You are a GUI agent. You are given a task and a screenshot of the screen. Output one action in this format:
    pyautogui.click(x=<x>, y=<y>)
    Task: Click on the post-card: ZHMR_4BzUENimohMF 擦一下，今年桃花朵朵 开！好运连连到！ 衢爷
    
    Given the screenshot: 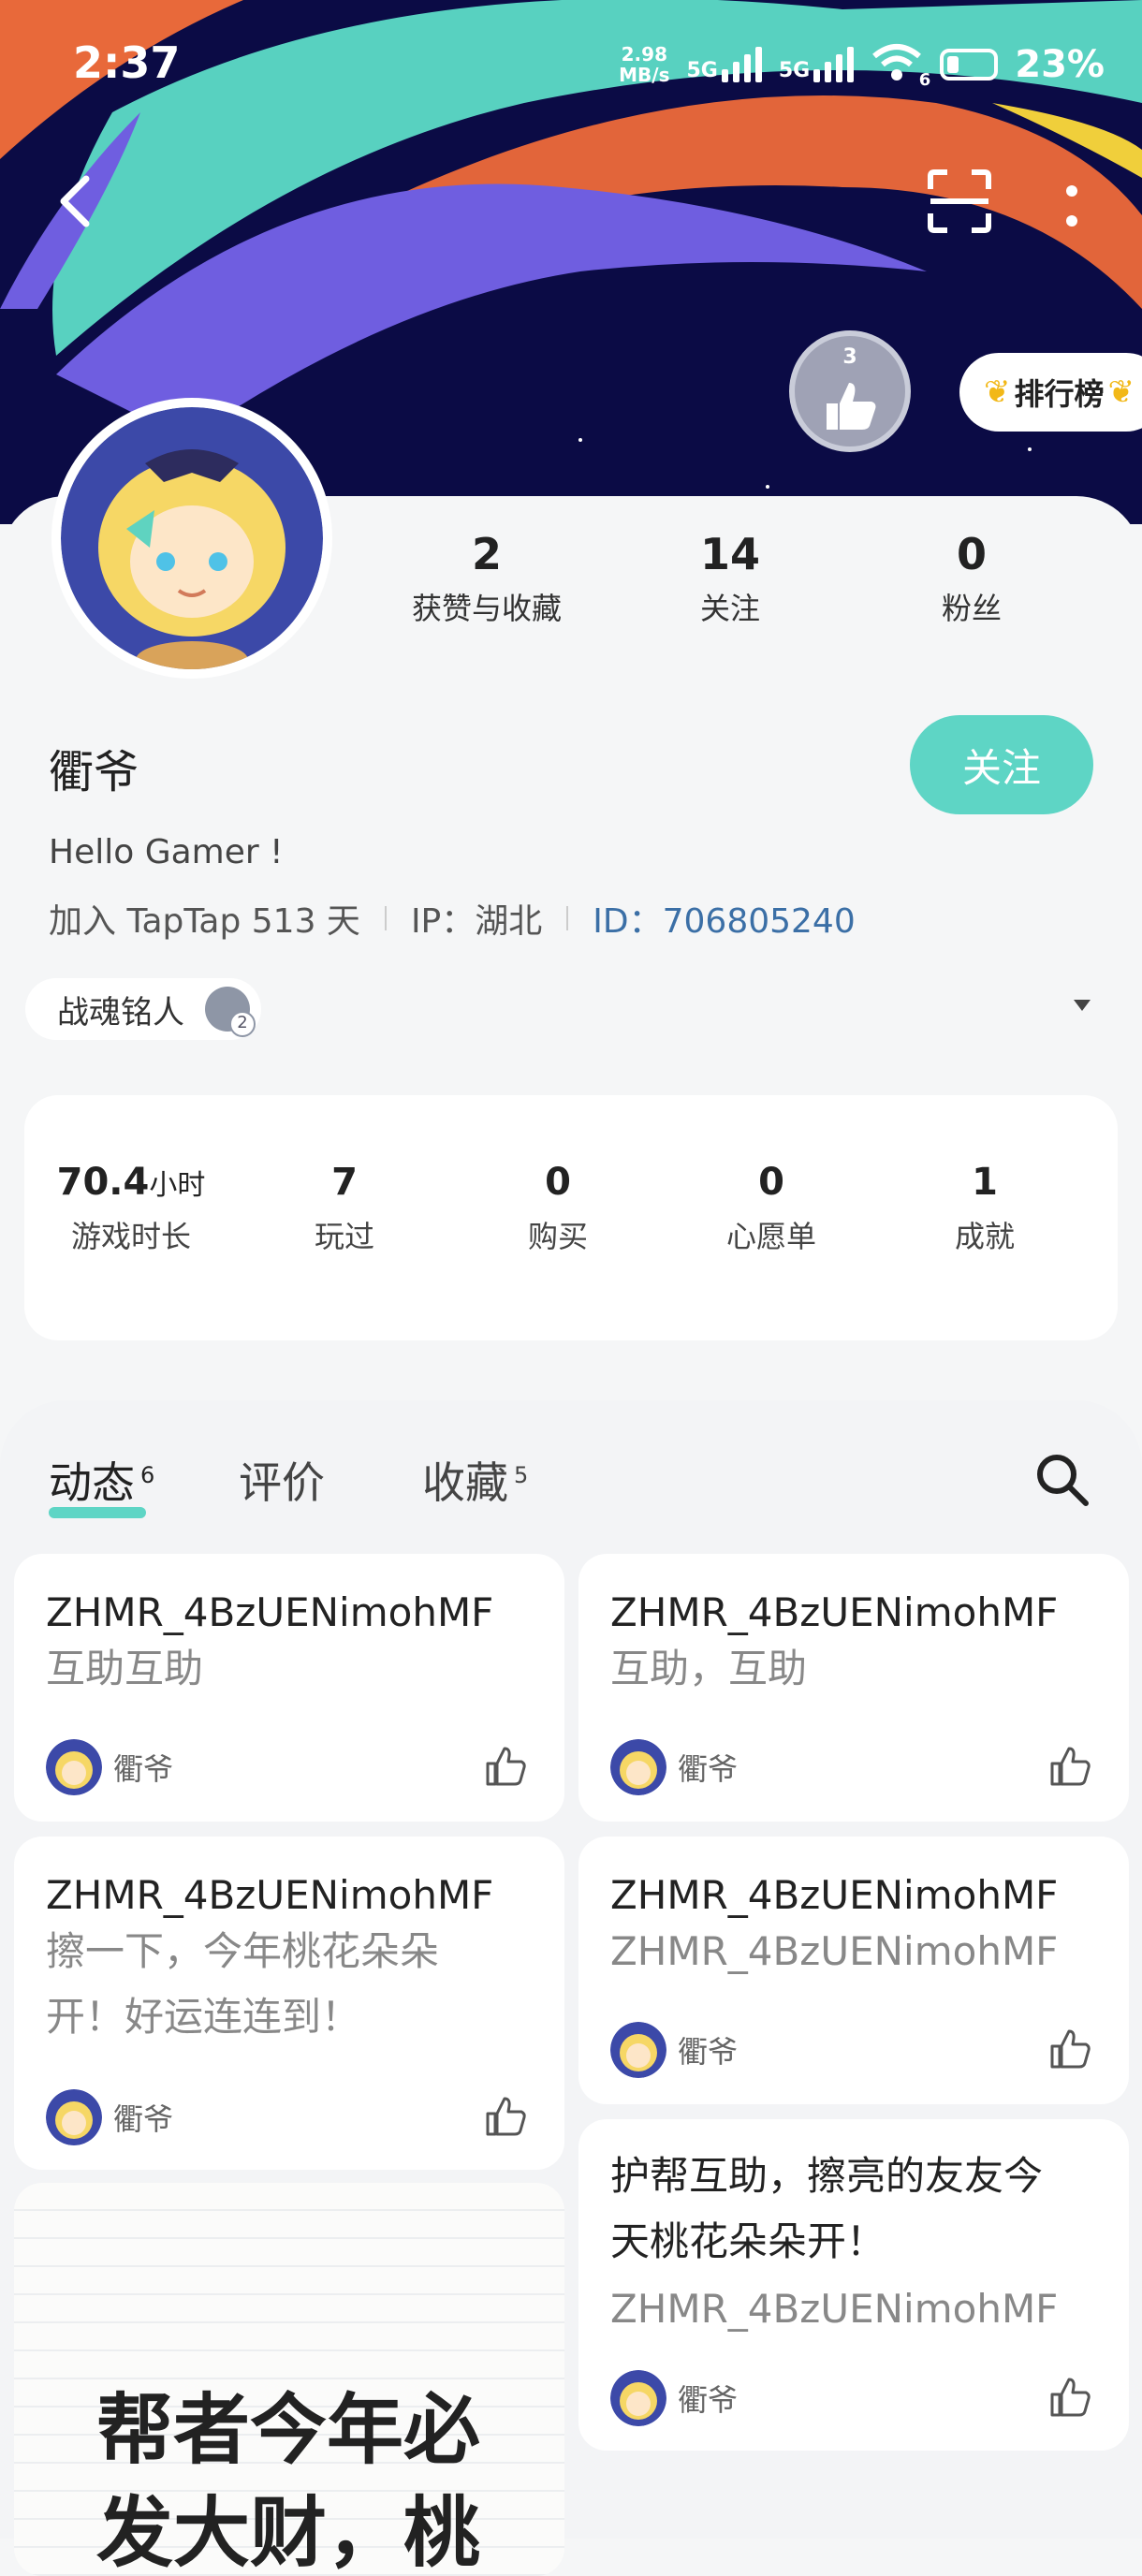 What is the action you would take?
    pyautogui.click(x=289, y=2004)
    